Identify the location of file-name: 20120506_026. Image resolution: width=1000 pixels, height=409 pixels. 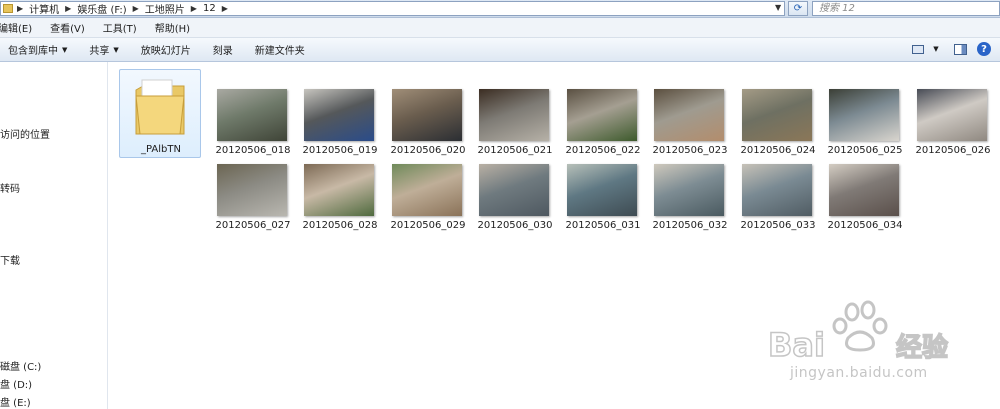
(953, 150).